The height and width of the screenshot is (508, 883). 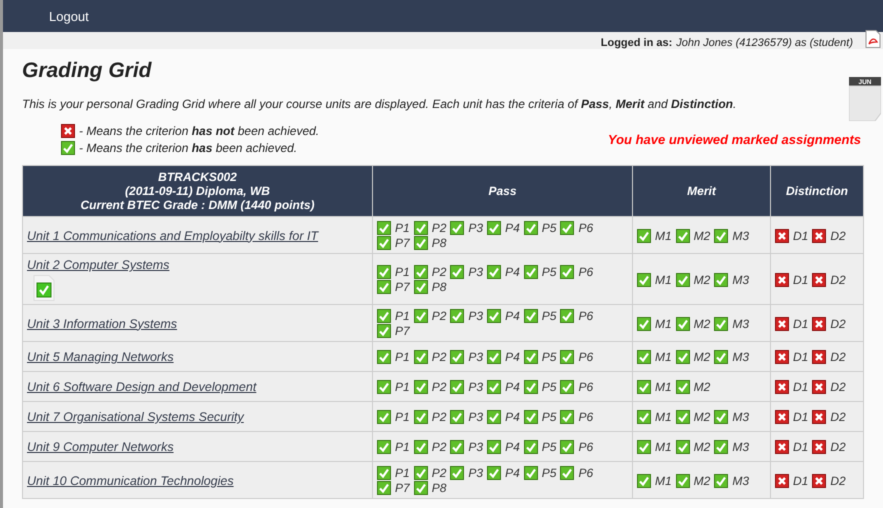 What do you see at coordinates (502, 191) in the screenshot?
I see `column-header: Pass` at bounding box center [502, 191].